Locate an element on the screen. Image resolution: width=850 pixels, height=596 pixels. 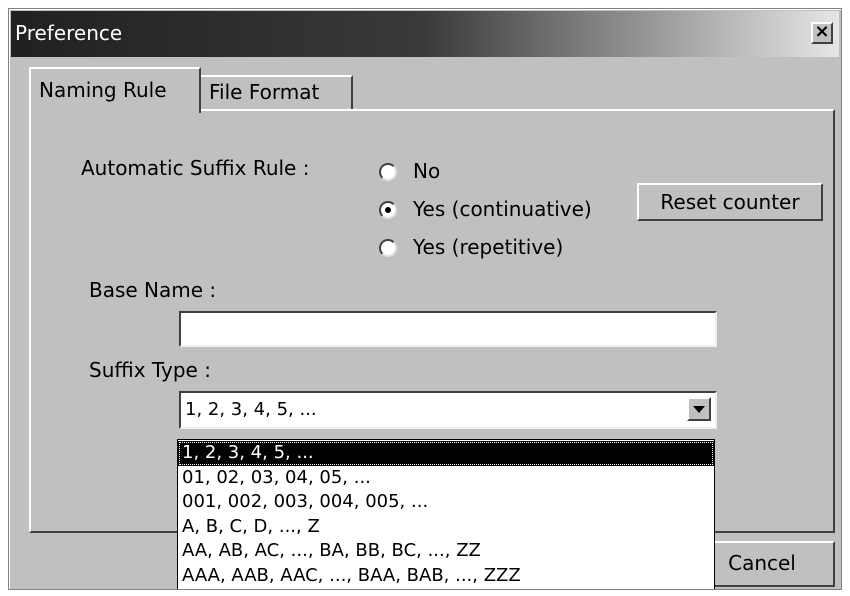
dropdown-item: AAA, AAB, AAC, ..., BAA, BAB, ..., ZZZ is located at coordinates (446, 576).